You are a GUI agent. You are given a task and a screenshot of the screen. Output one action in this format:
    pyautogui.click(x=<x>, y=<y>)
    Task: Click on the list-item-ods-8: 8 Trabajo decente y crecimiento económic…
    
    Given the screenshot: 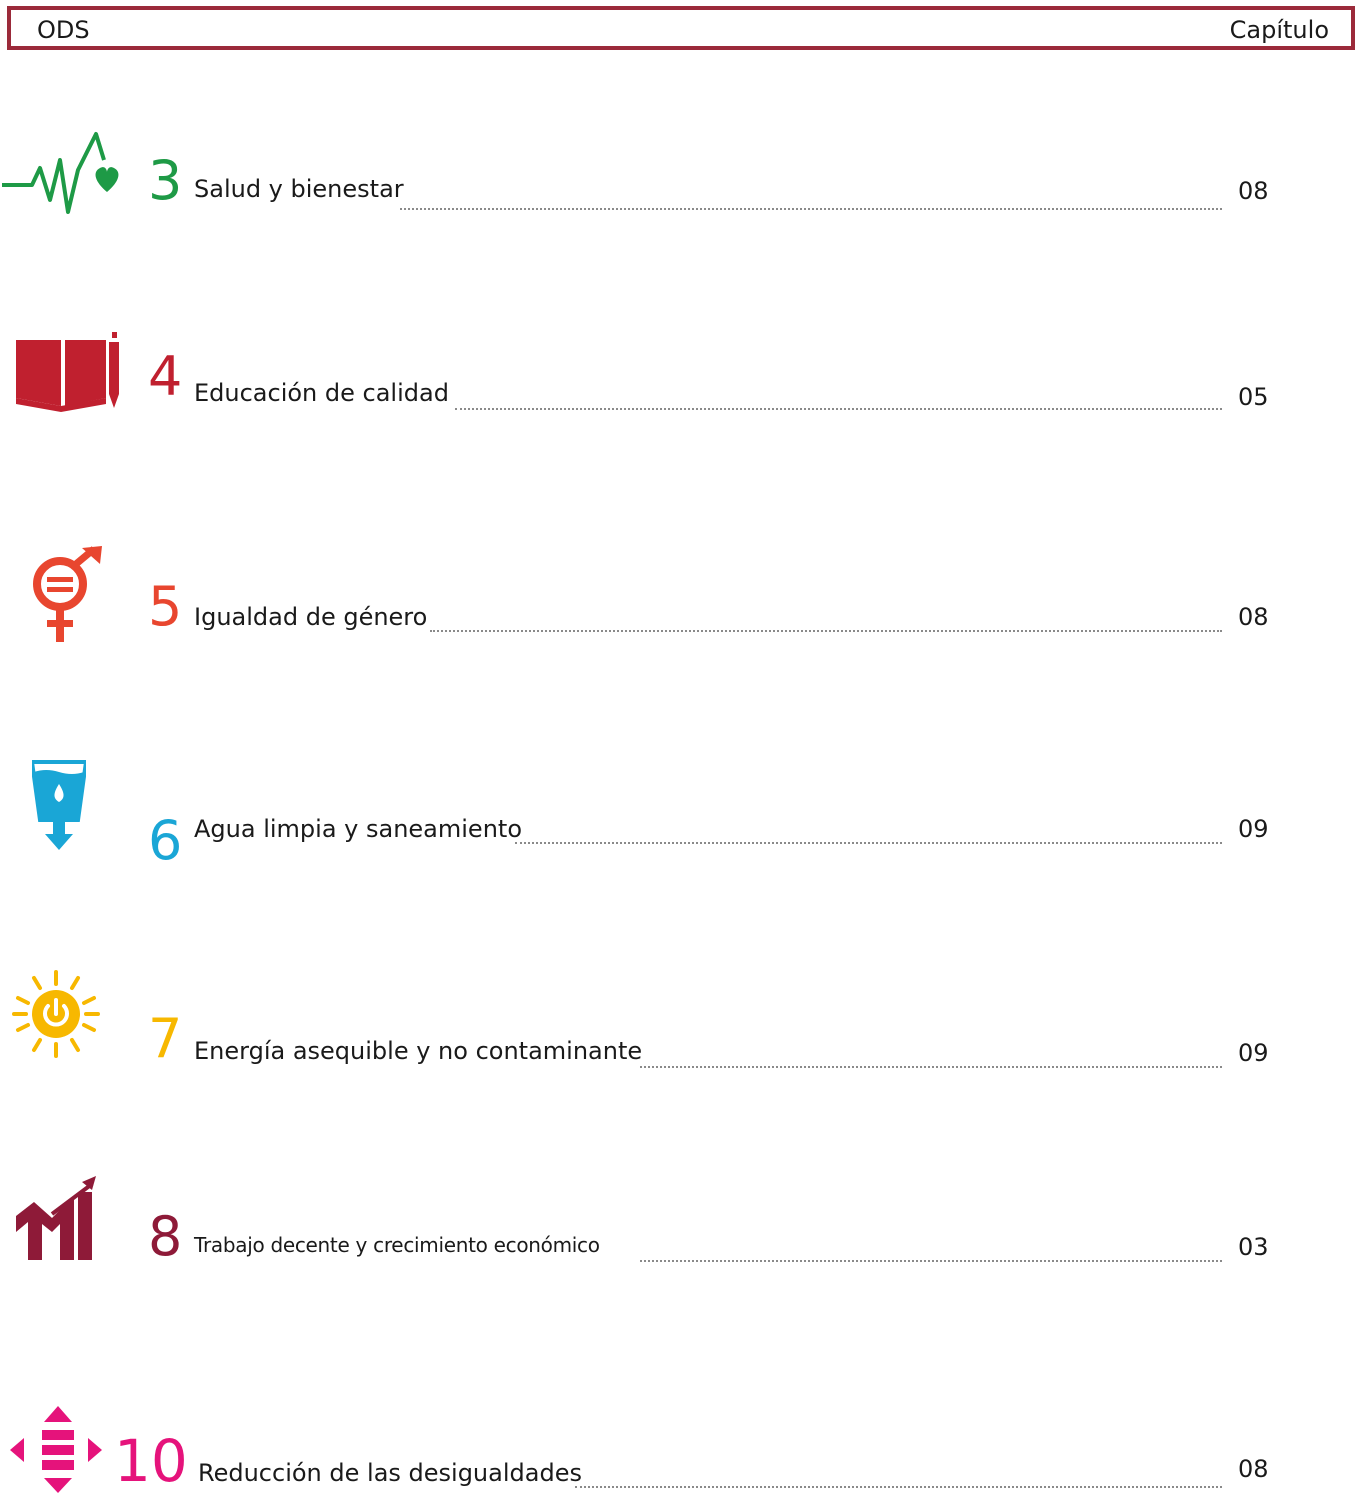 What is the action you would take?
    pyautogui.click(x=684, y=1224)
    